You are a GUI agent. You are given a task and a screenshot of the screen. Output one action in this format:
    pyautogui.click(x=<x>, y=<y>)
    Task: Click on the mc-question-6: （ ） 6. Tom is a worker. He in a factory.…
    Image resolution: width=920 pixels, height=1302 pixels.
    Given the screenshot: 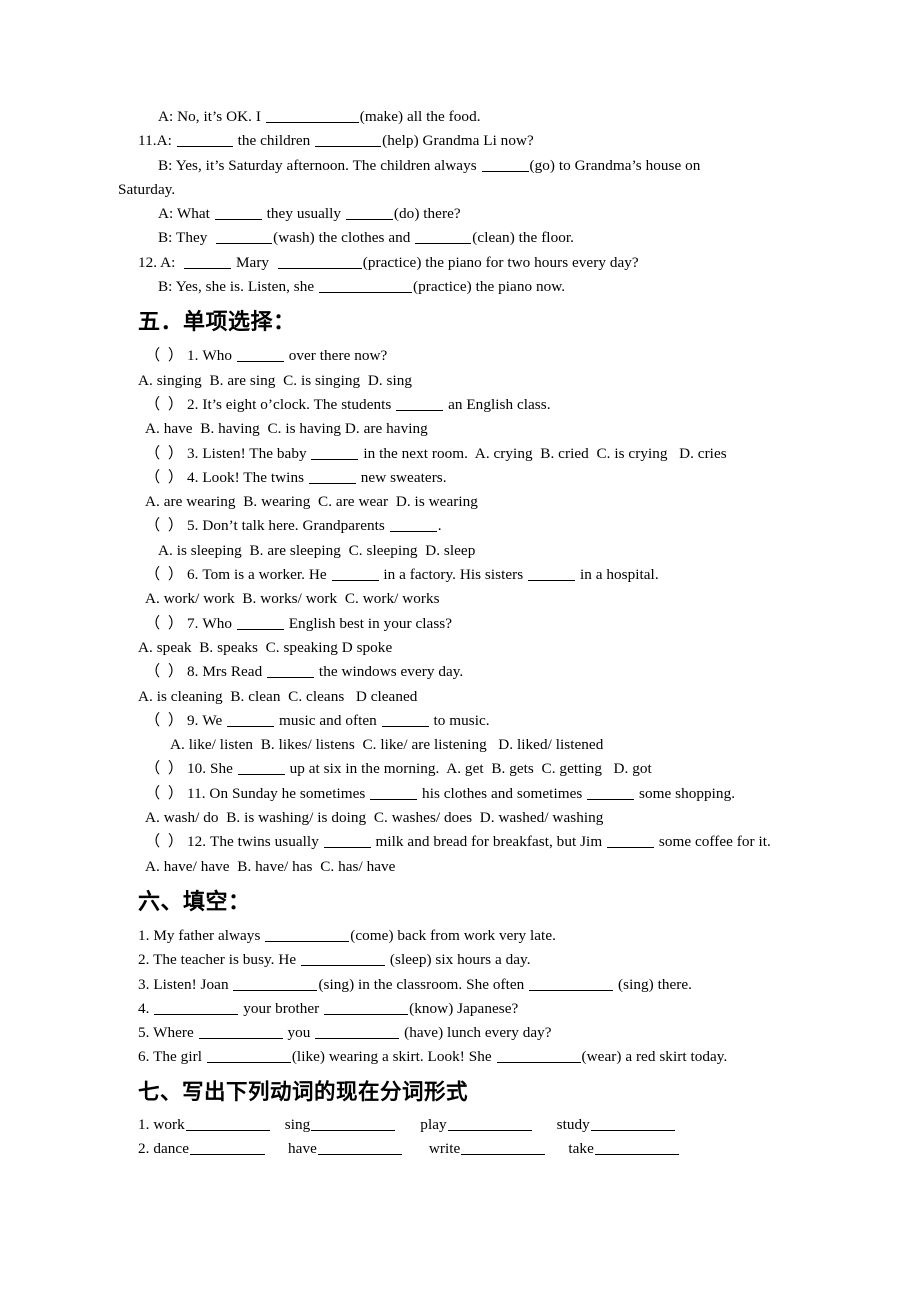 What is the action you would take?
    pyautogui.click(x=462, y=575)
    